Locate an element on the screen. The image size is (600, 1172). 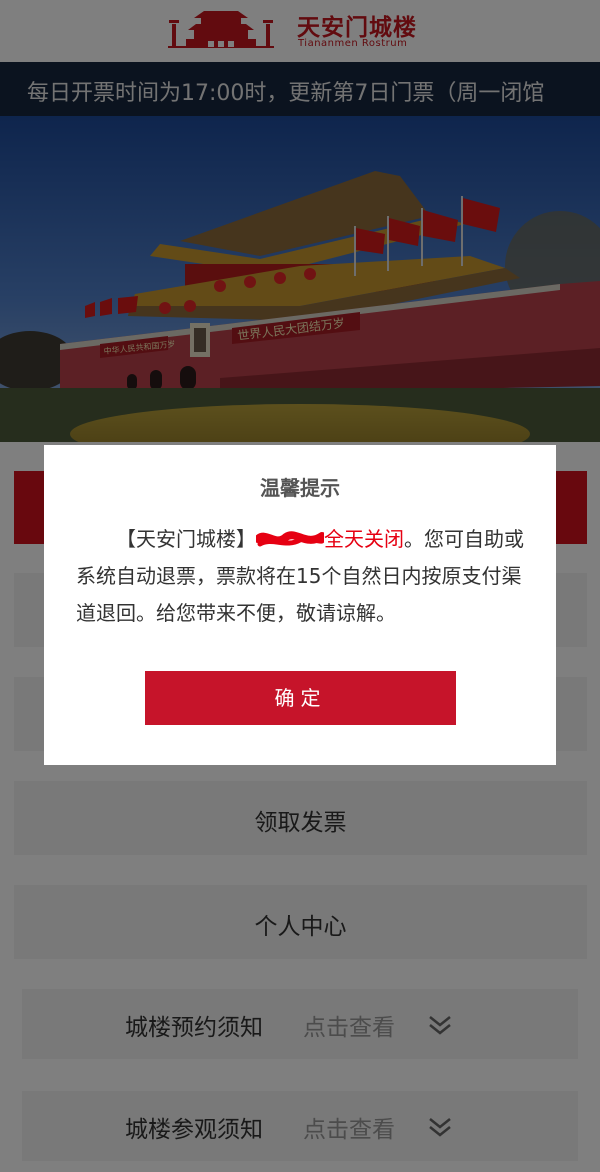
dialog-message-venue: 【天安门城楼】 is located at coordinates (186, 539).